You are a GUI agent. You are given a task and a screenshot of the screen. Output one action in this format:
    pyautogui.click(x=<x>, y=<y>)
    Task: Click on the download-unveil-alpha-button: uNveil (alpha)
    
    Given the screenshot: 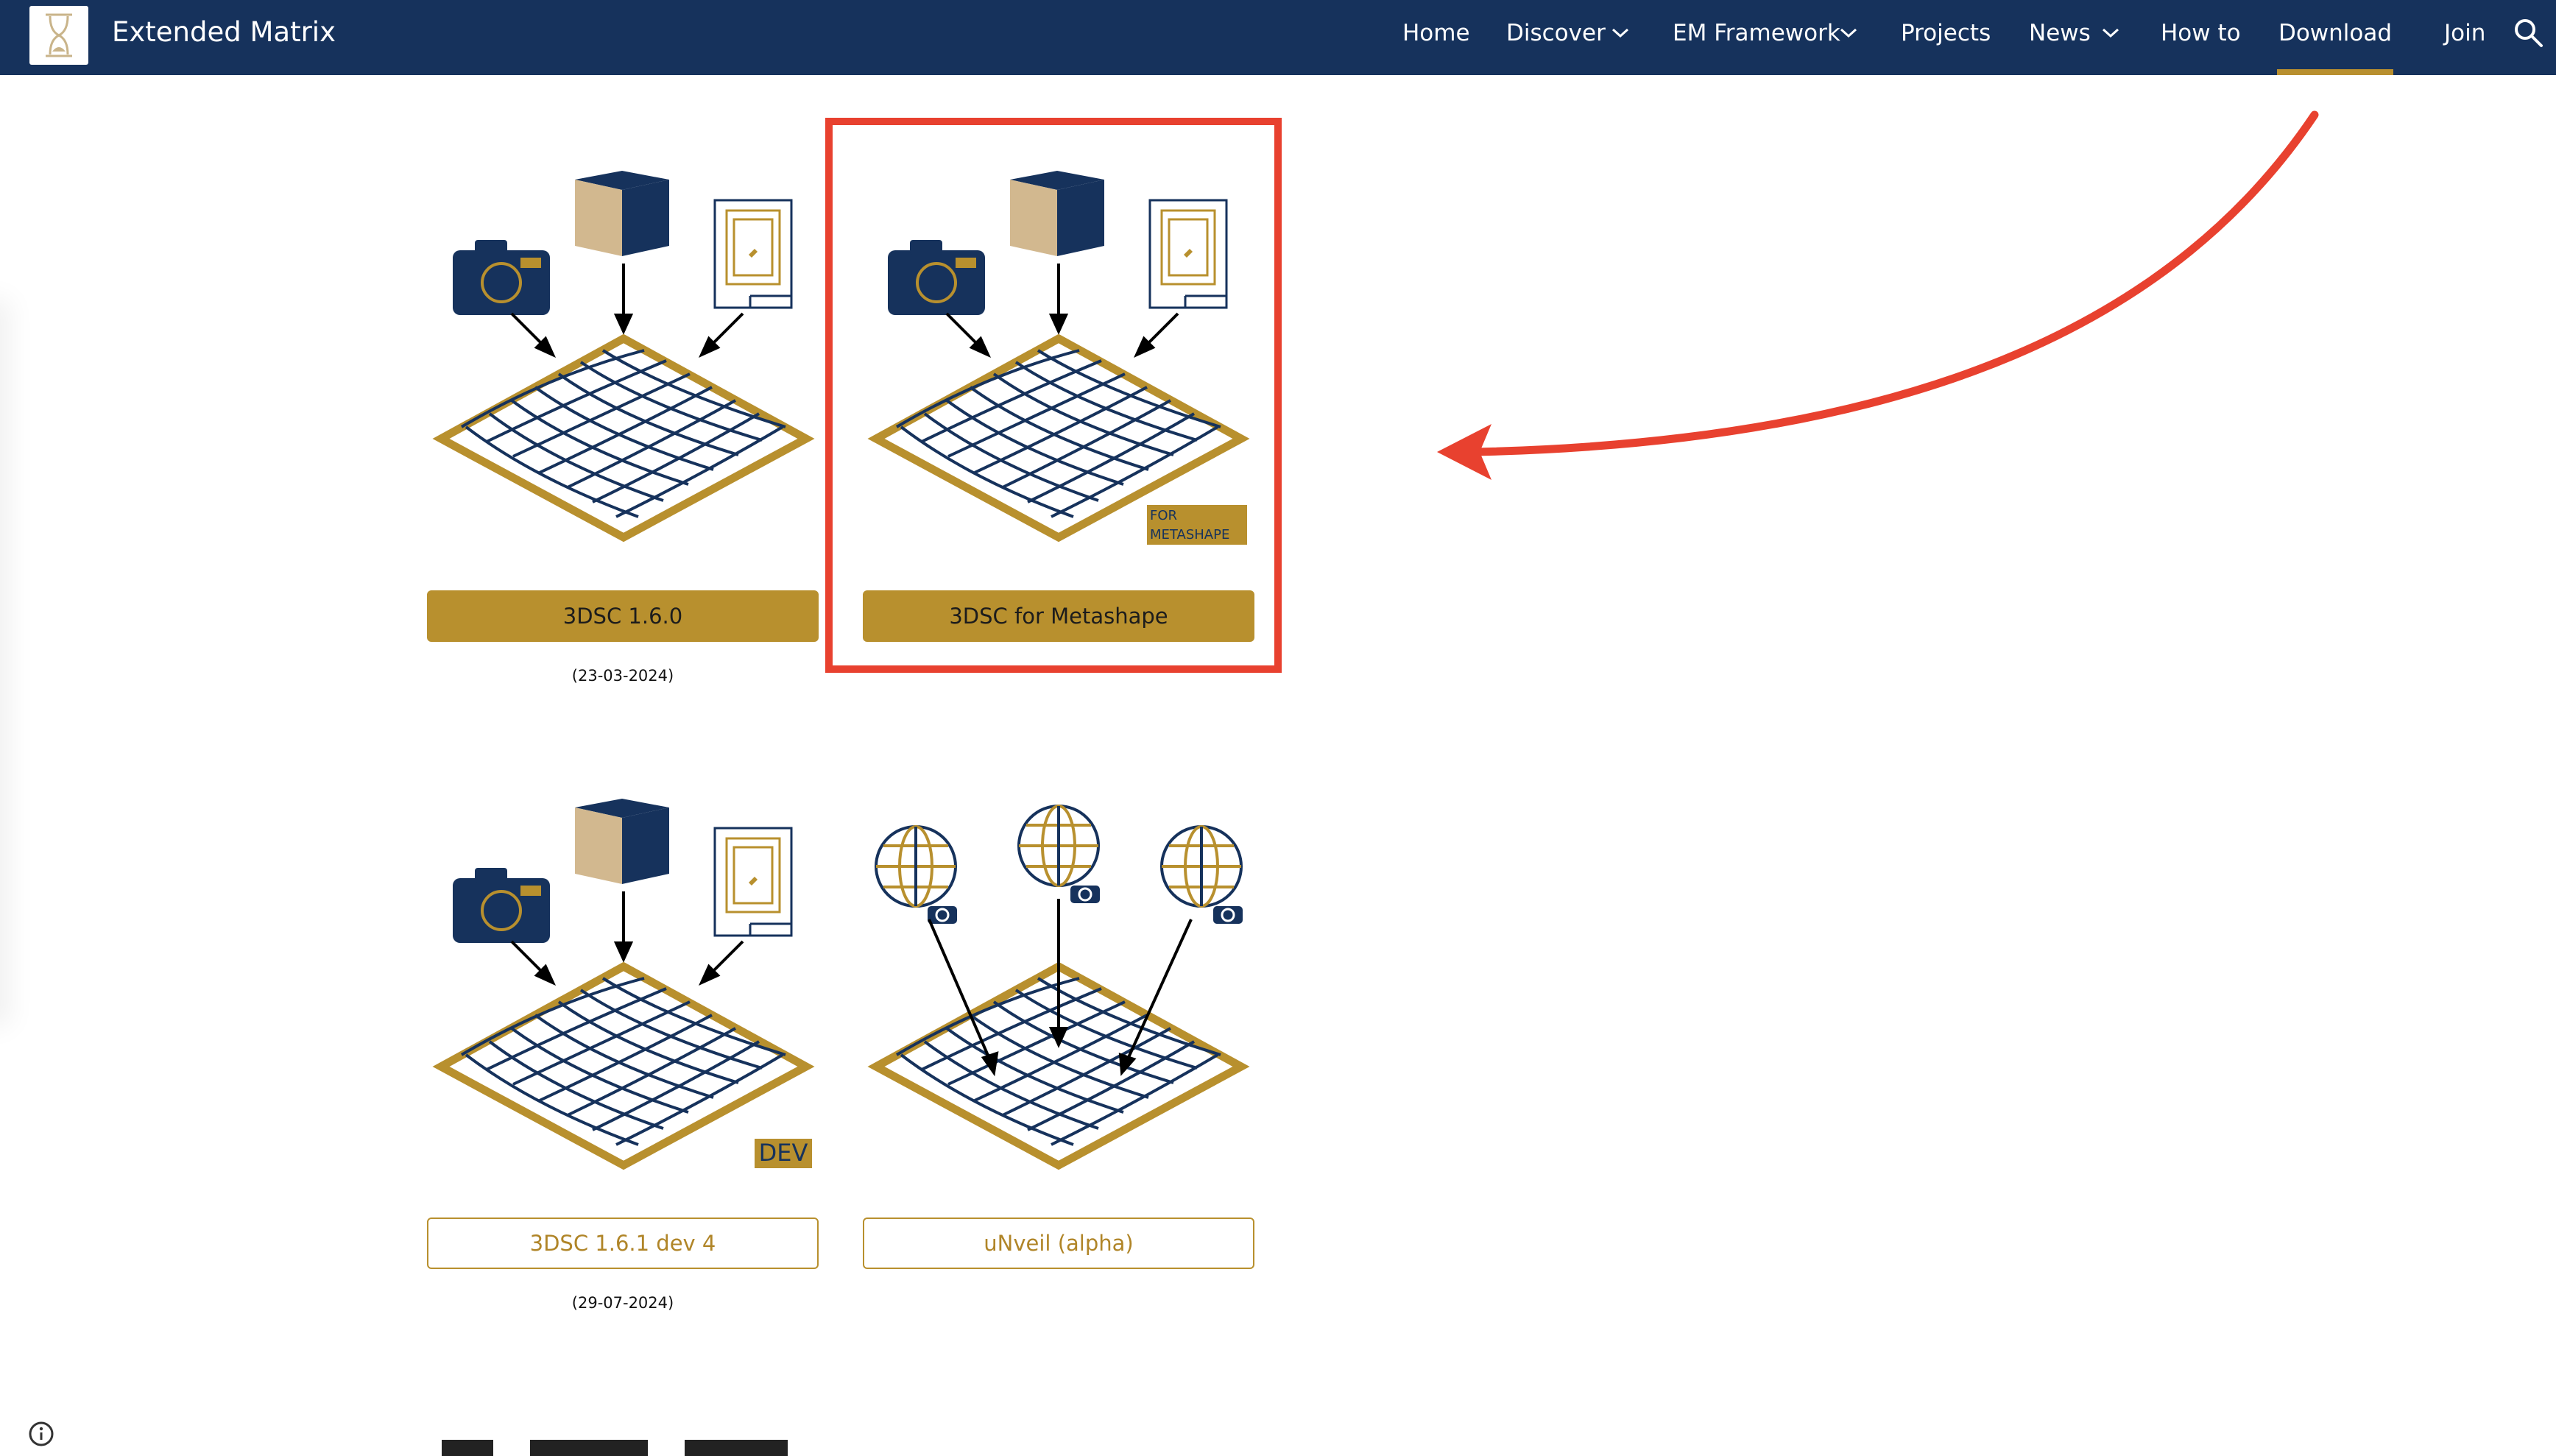 What is the action you would take?
    pyautogui.click(x=1058, y=1243)
    